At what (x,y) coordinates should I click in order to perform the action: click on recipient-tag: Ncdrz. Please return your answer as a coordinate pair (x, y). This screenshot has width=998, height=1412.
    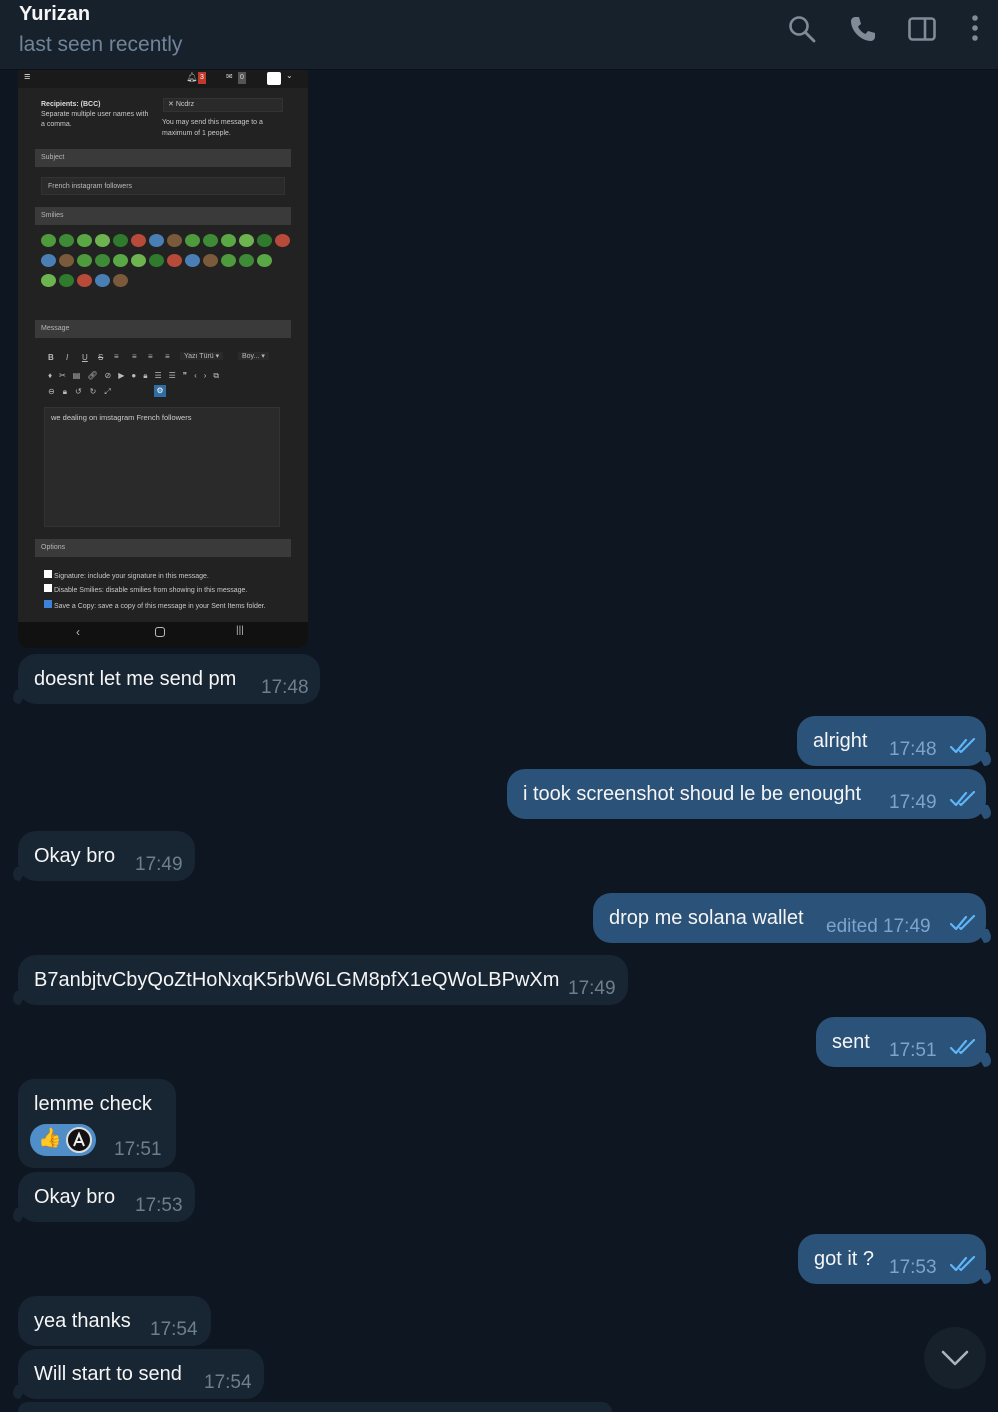
    Looking at the image, I should click on (185, 104).